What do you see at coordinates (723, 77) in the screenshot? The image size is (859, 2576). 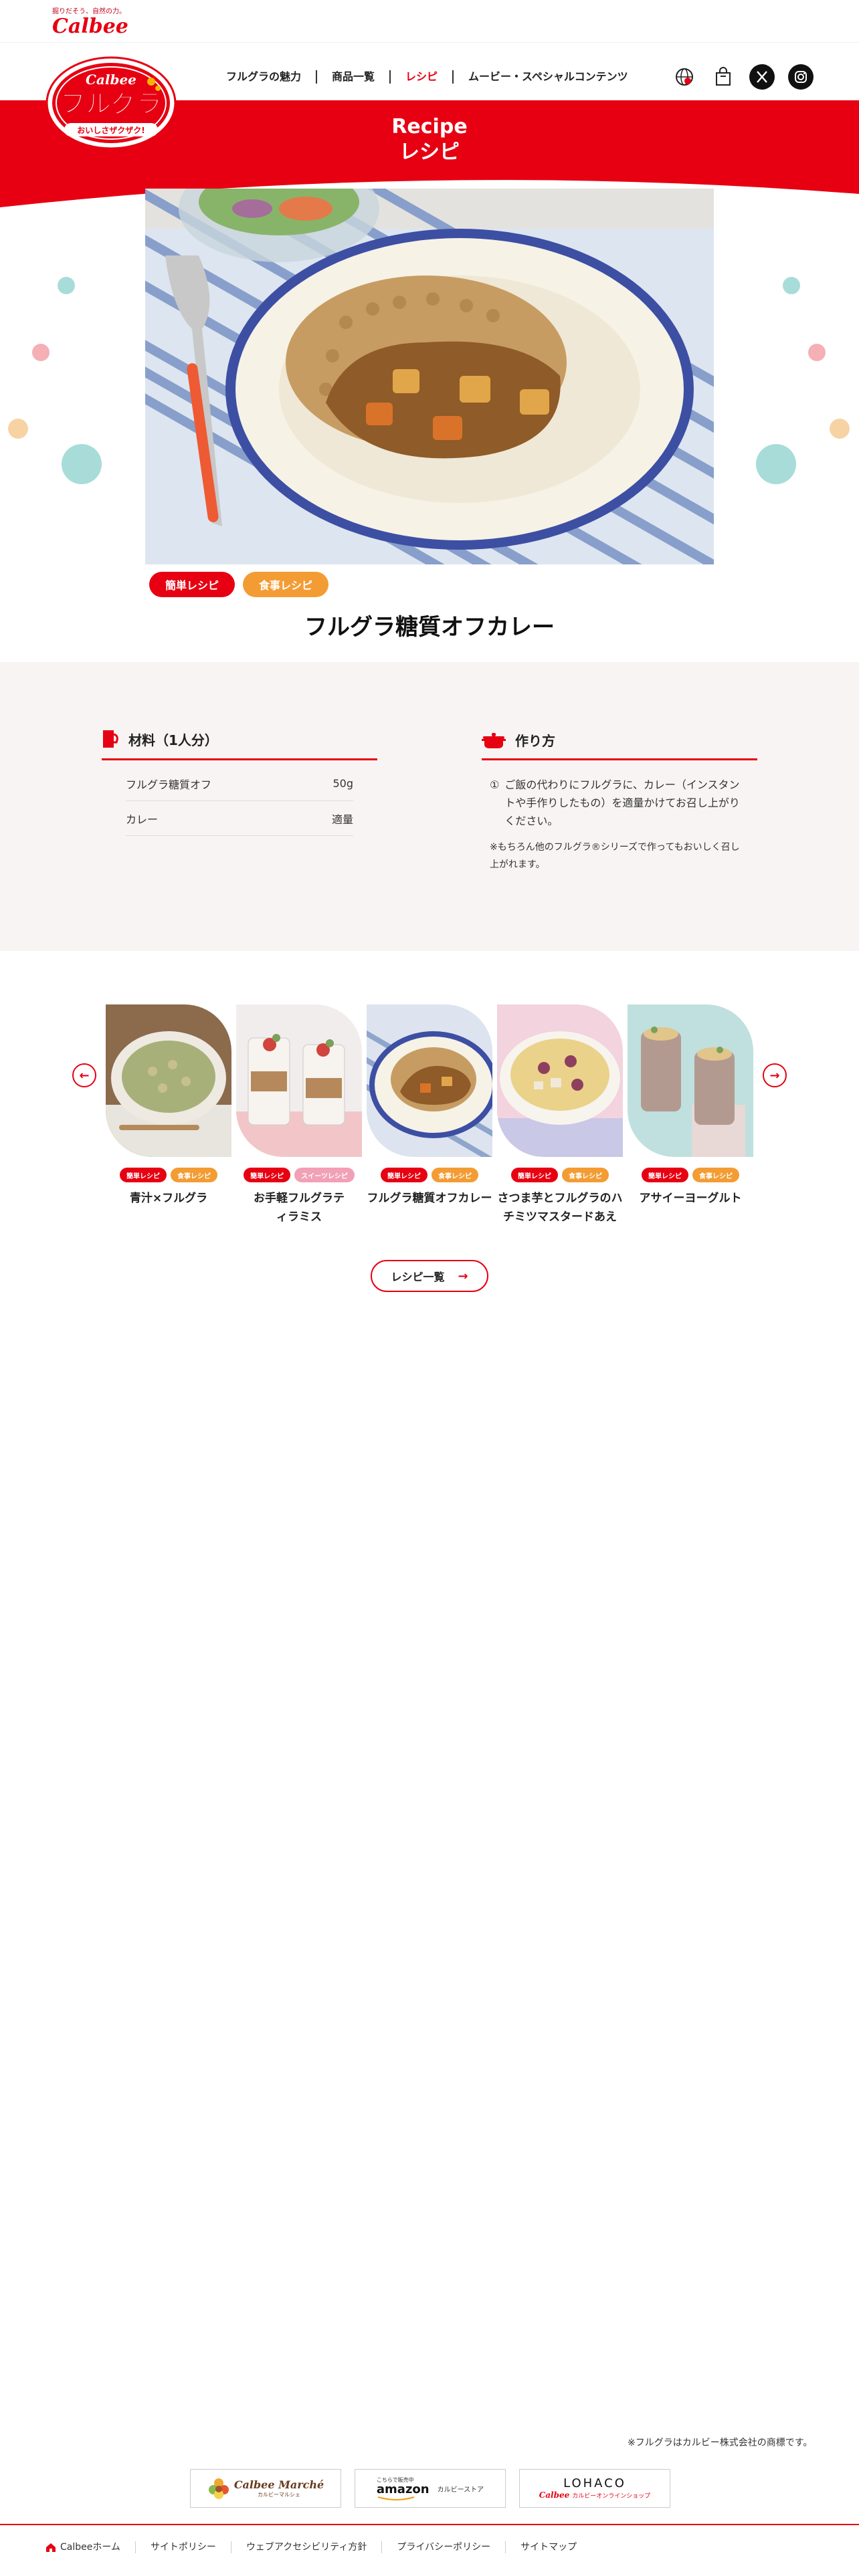 I see `shopping-bag-icon` at bounding box center [723, 77].